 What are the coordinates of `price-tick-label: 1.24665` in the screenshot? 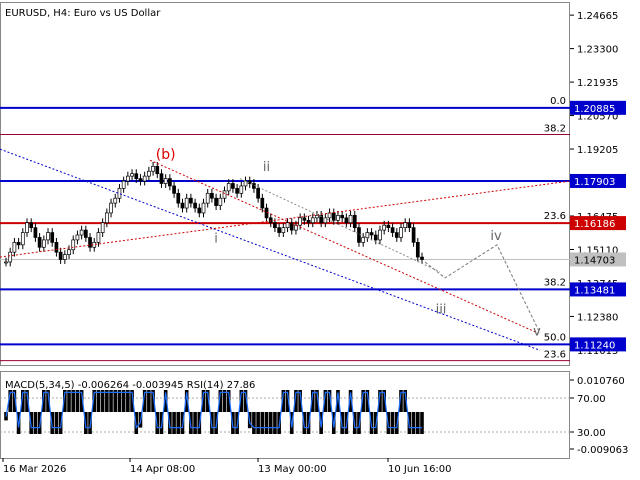 It's located at (597, 16).